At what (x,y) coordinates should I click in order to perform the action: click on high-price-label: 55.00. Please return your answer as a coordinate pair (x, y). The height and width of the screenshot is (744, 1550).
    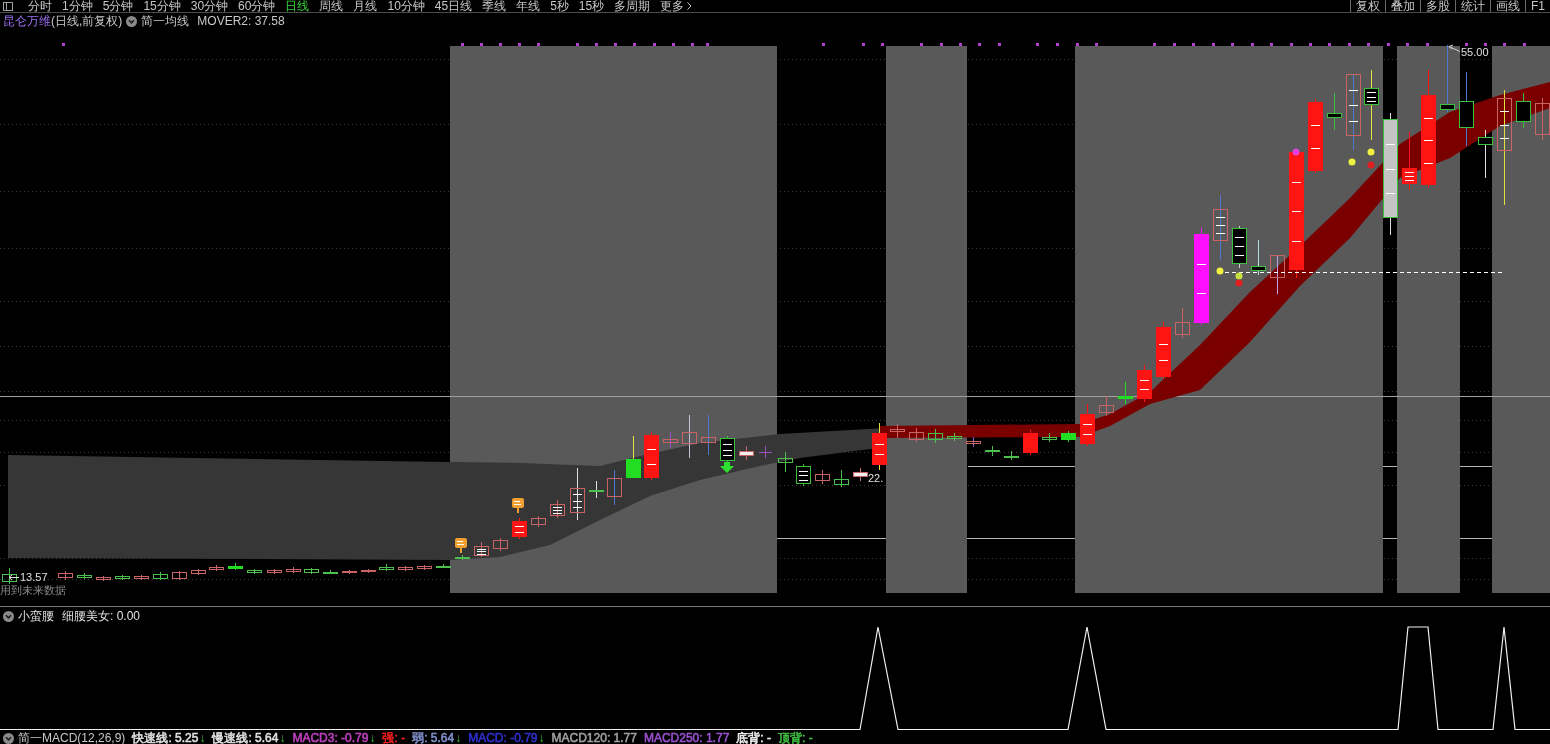
    Looking at the image, I should click on (1475, 52).